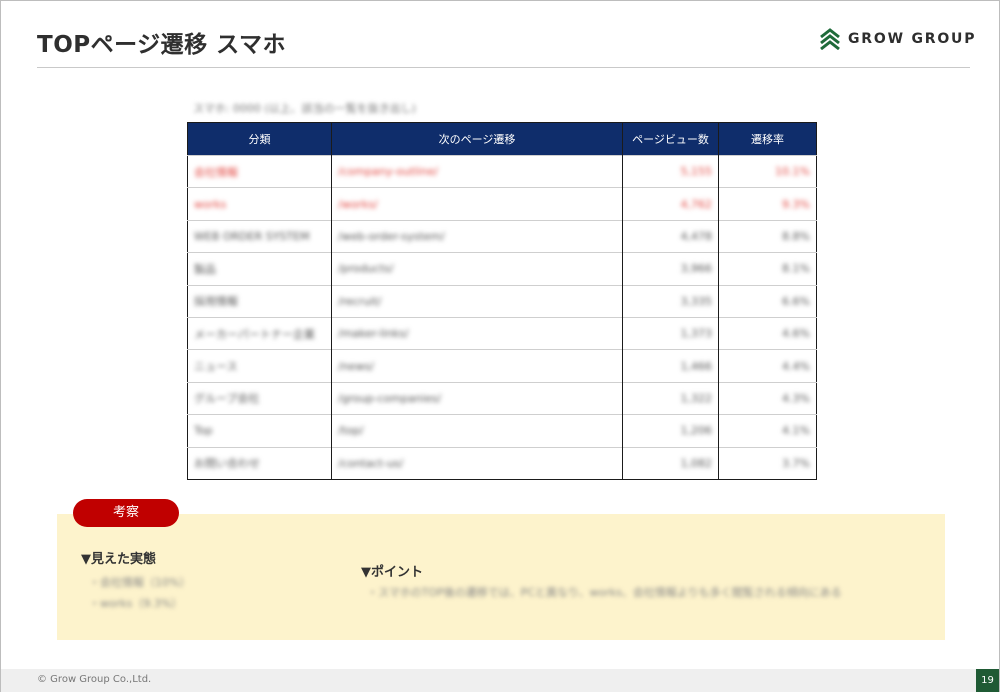  Describe the element at coordinates (796, 301) in the screenshot. I see `cell-rate-text: 6.6%` at that location.